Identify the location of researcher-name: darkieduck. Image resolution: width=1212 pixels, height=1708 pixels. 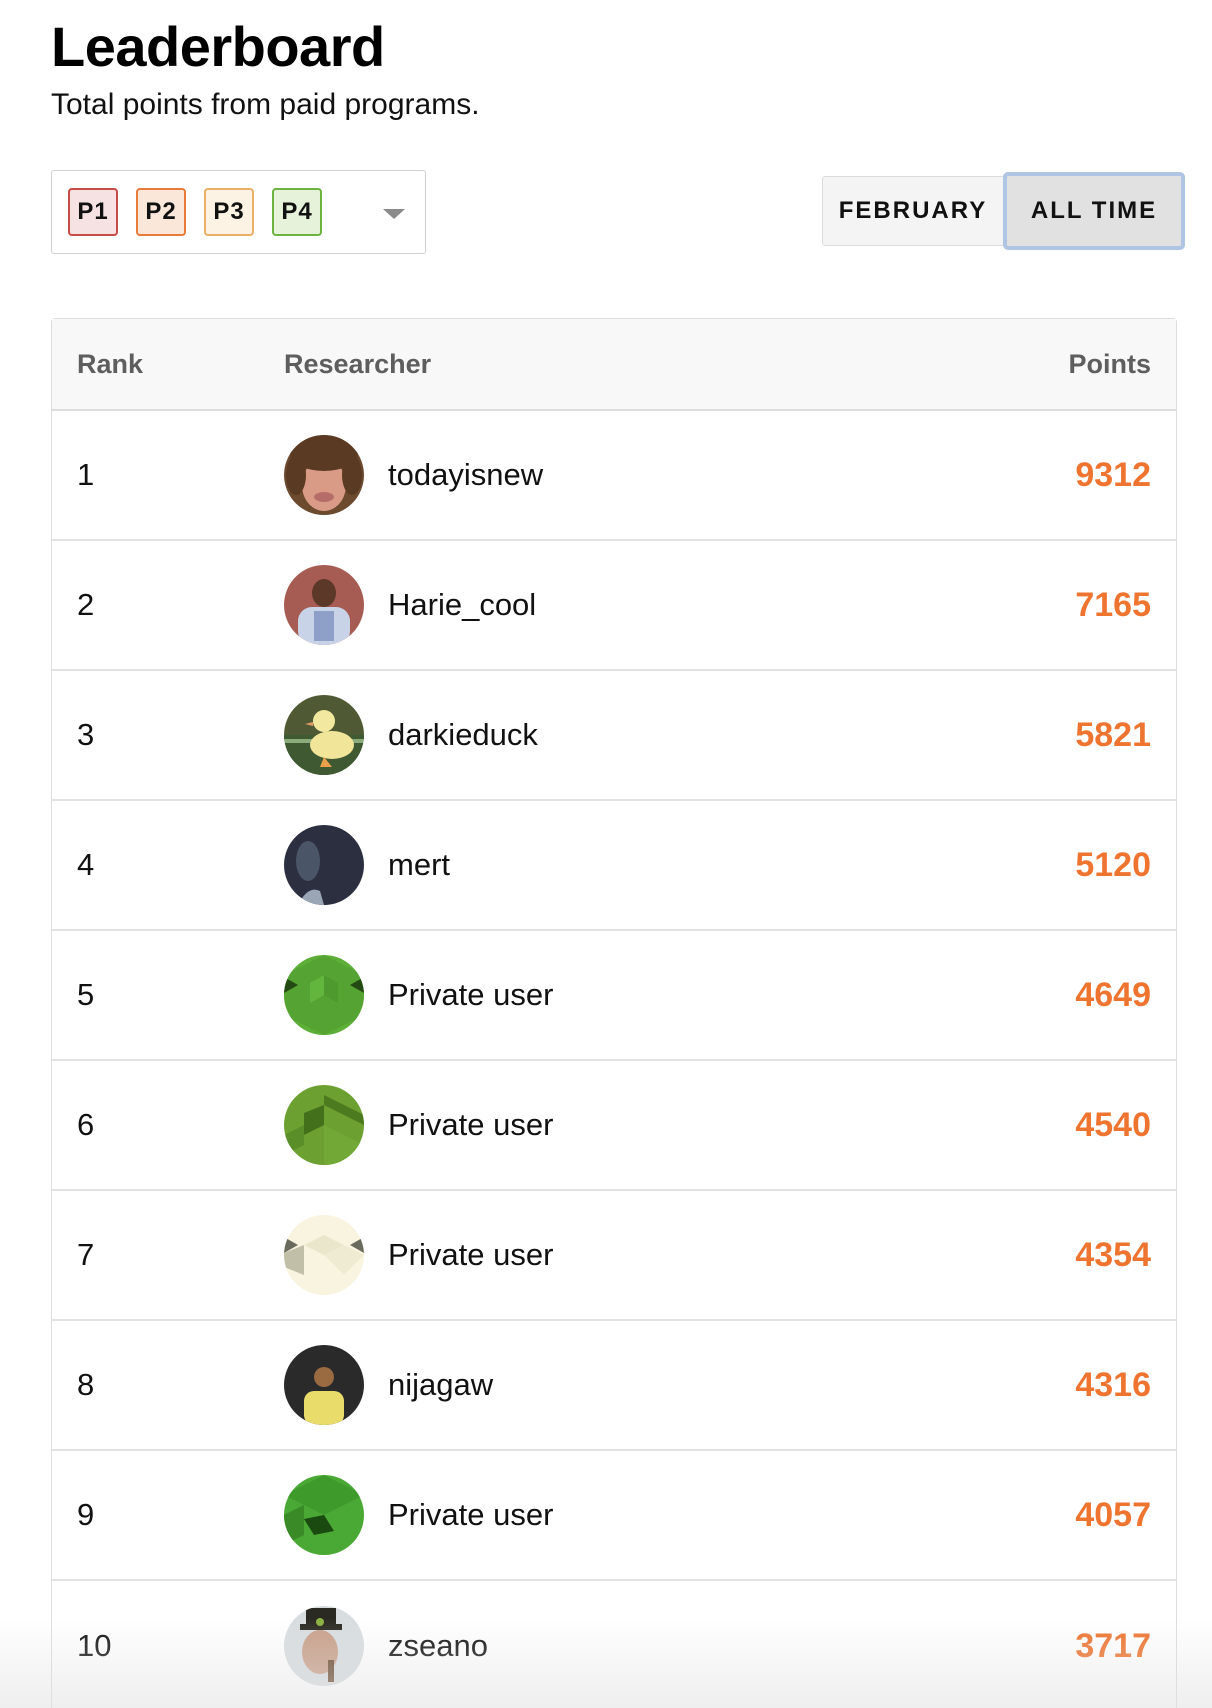
(463, 735).